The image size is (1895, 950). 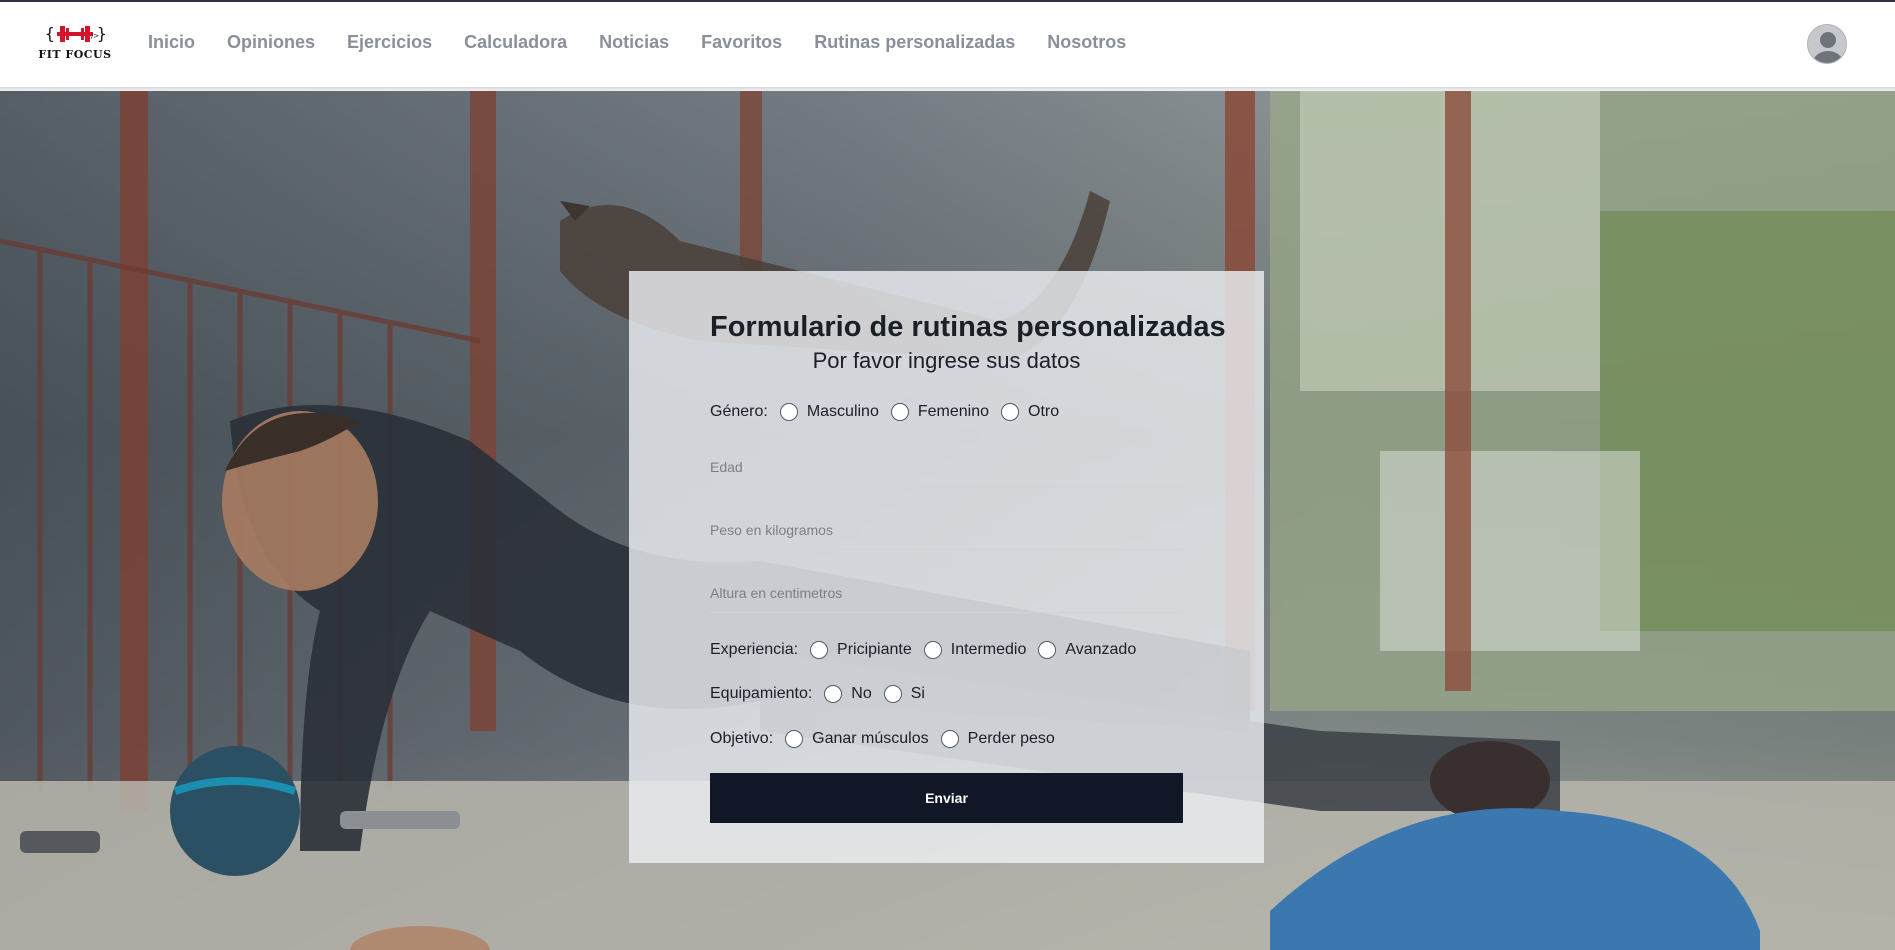 What do you see at coordinates (75, 45) in the screenshot?
I see `logo: { } /> FIT FOCUS` at bounding box center [75, 45].